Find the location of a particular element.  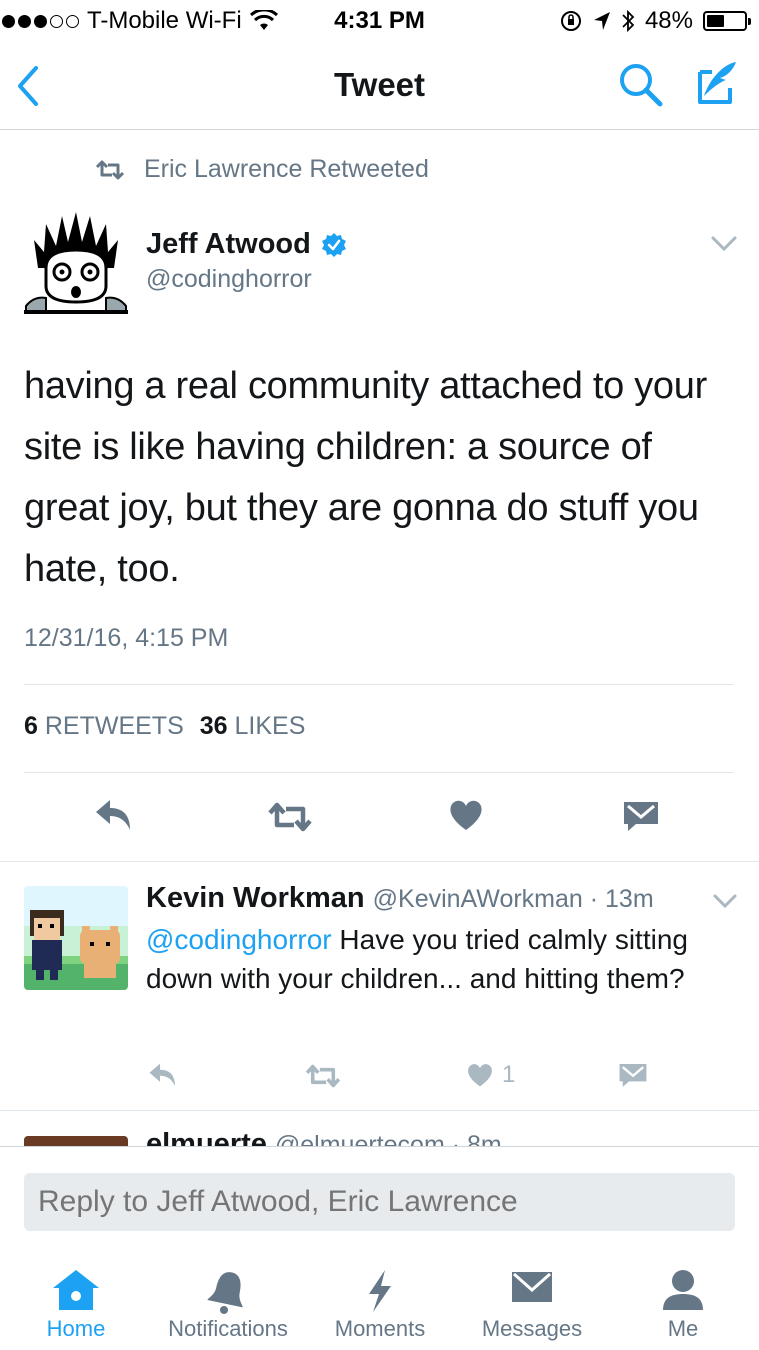

author-name-text: Jeff Atwood is located at coordinates (228, 244).